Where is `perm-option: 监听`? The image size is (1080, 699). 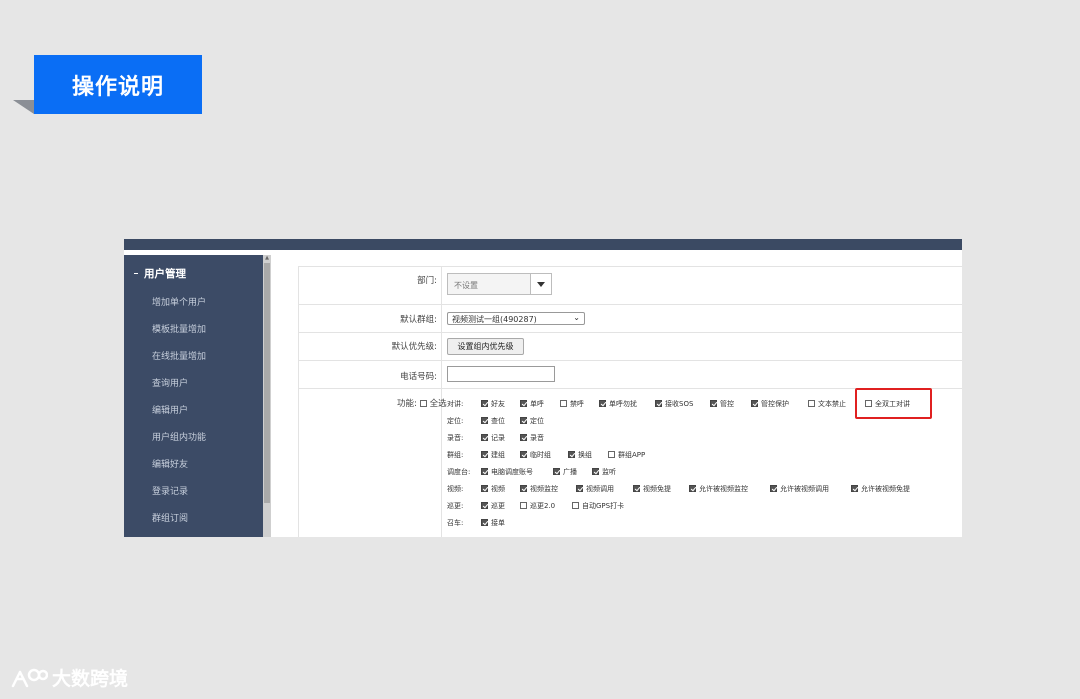 perm-option: 监听 is located at coordinates (604, 472).